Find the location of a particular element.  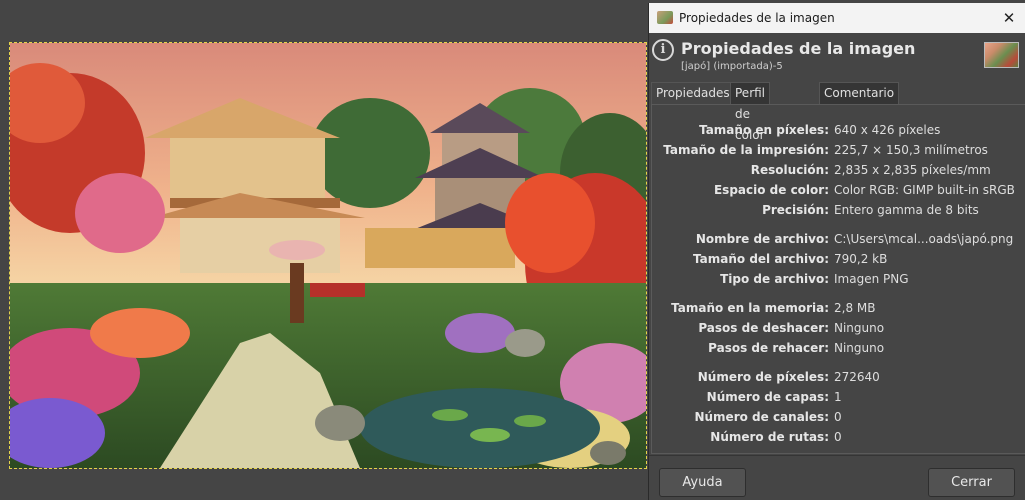

info-icon: i is located at coordinates (663, 50).